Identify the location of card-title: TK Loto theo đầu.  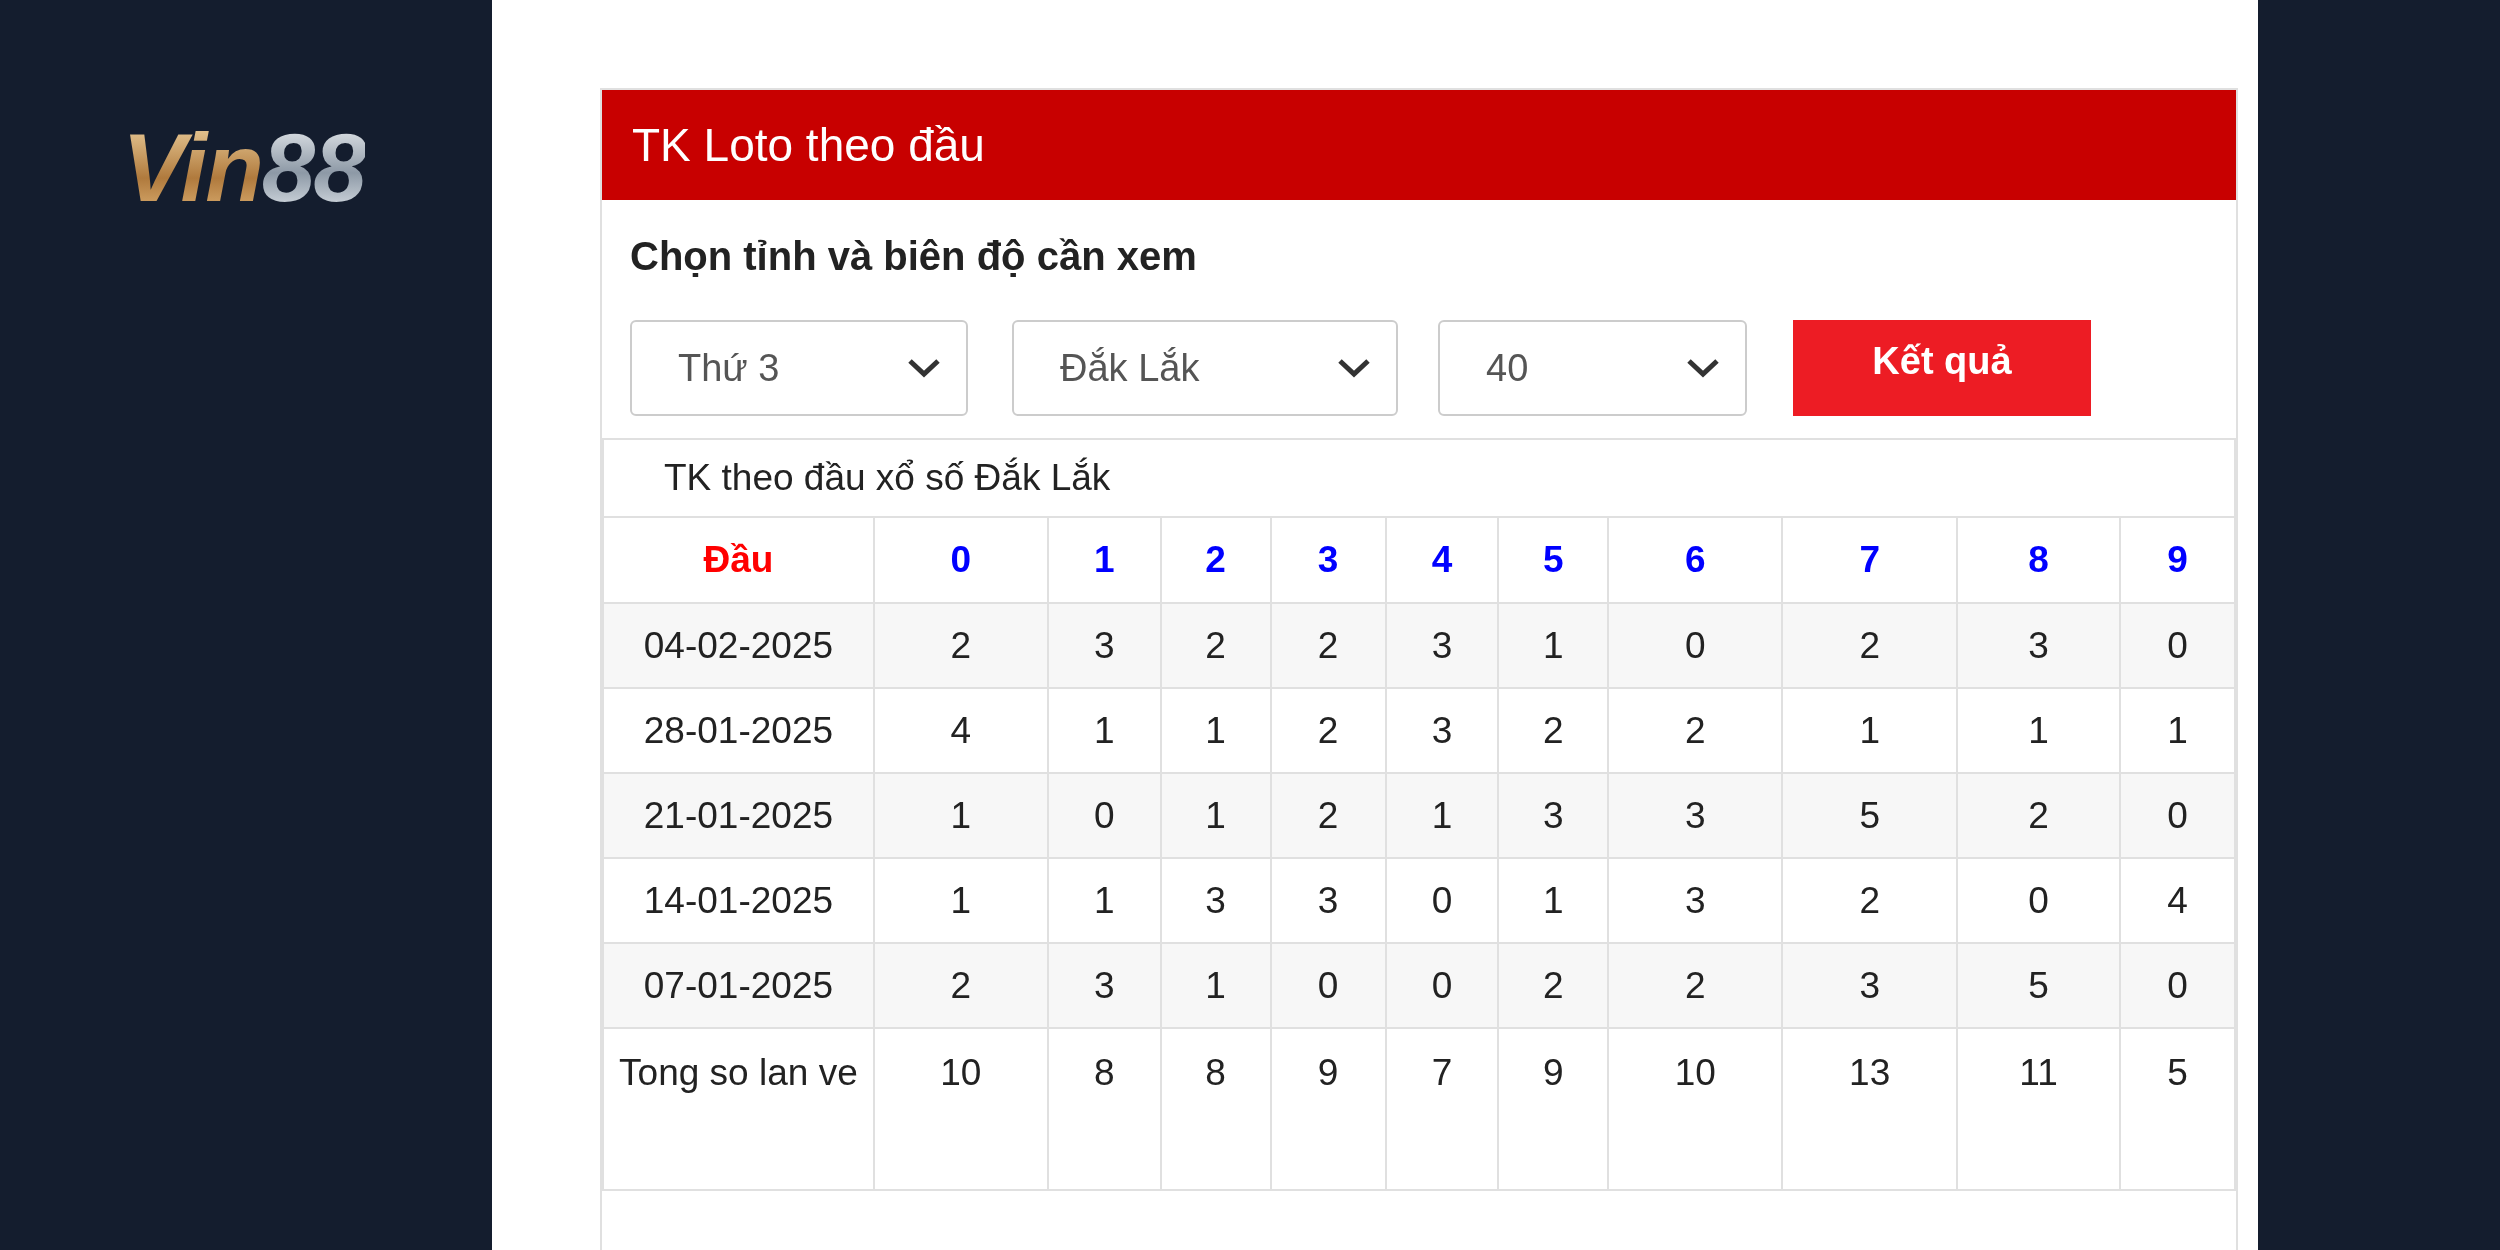
(1419, 145).